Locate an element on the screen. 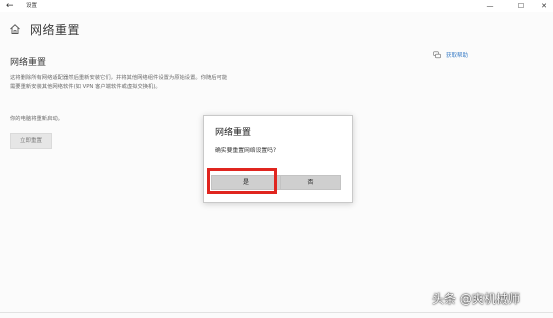 The width and height of the screenshot is (553, 318). confirm-dialog: 网络重置 确实要重置网络设置吗? 是 否 is located at coordinates (278, 159).